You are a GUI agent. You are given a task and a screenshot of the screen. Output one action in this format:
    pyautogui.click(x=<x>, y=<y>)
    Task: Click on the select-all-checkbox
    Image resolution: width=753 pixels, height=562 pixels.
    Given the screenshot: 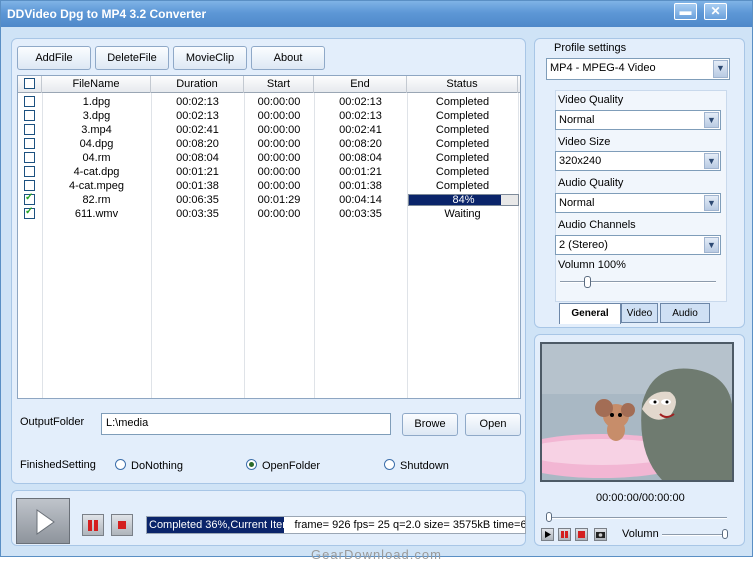 What is the action you would take?
    pyautogui.click(x=29, y=83)
    